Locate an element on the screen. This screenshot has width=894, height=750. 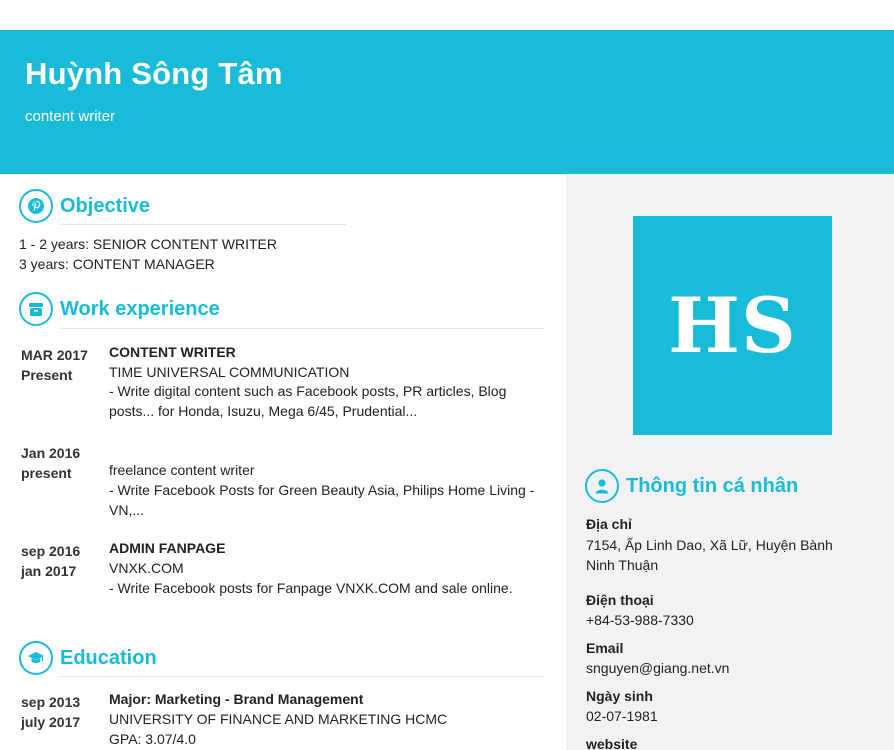
education-school: UNIVERSITY OF FINANCE AND MARKETING HCMC is located at coordinates (278, 719).